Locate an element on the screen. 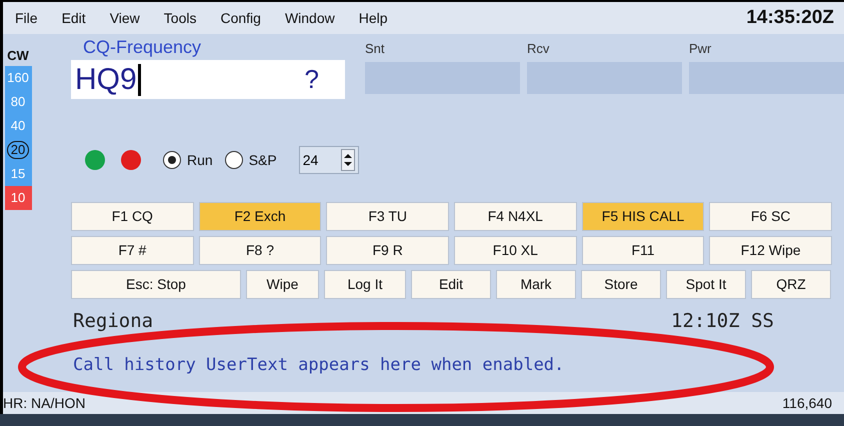  function-button: Spot It is located at coordinates (706, 284).